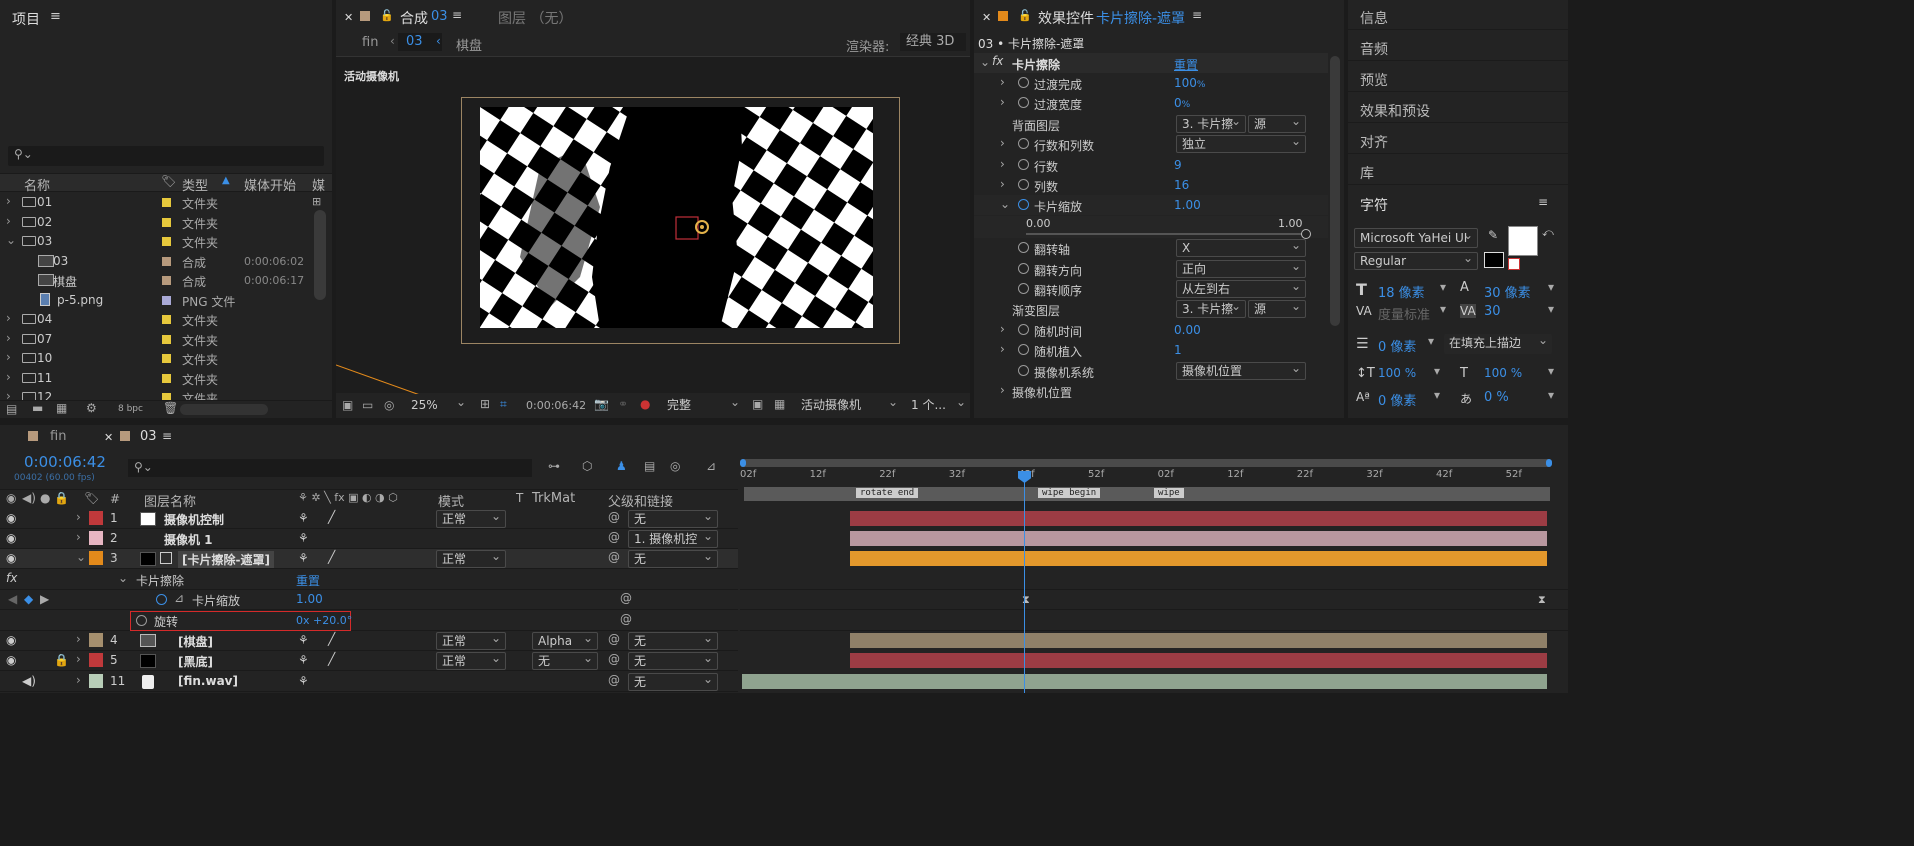  What do you see at coordinates (1151, 185) in the screenshot?
I see `effect-property-row: › 列数 16` at bounding box center [1151, 185].